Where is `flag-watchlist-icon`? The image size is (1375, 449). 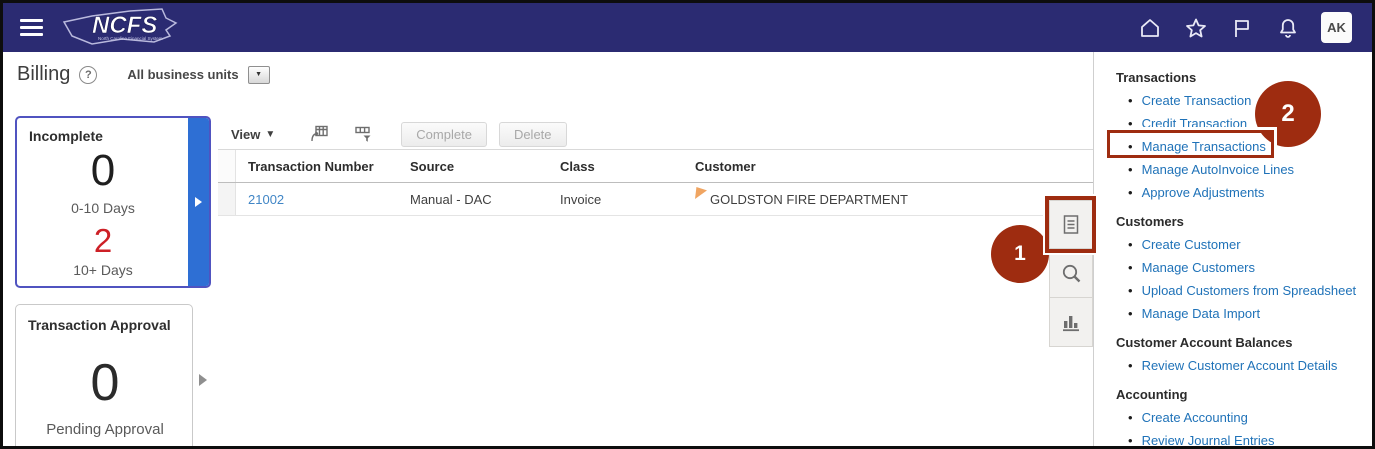
flag-watchlist-icon is located at coordinates (1241, 27).